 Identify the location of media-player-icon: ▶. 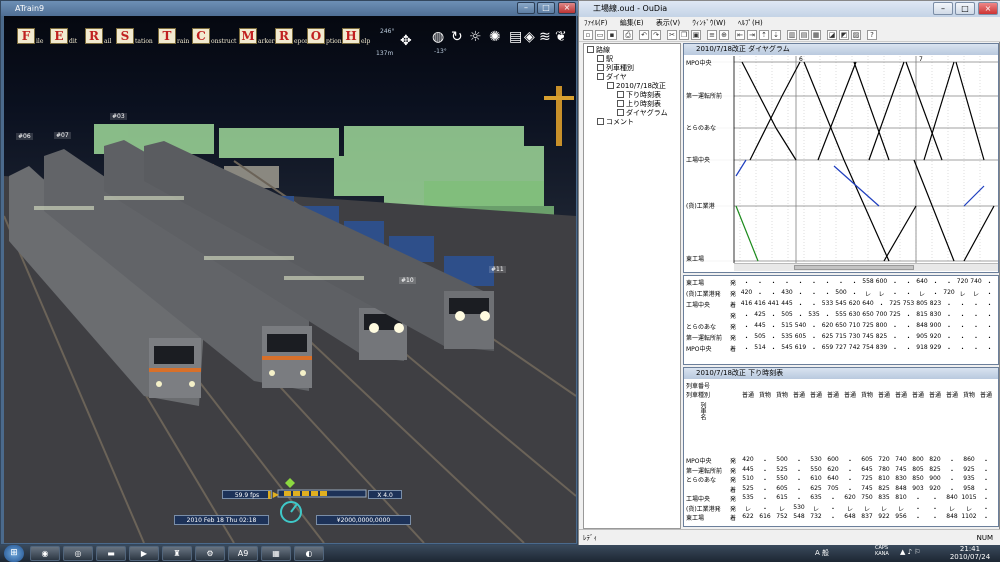
(144, 553).